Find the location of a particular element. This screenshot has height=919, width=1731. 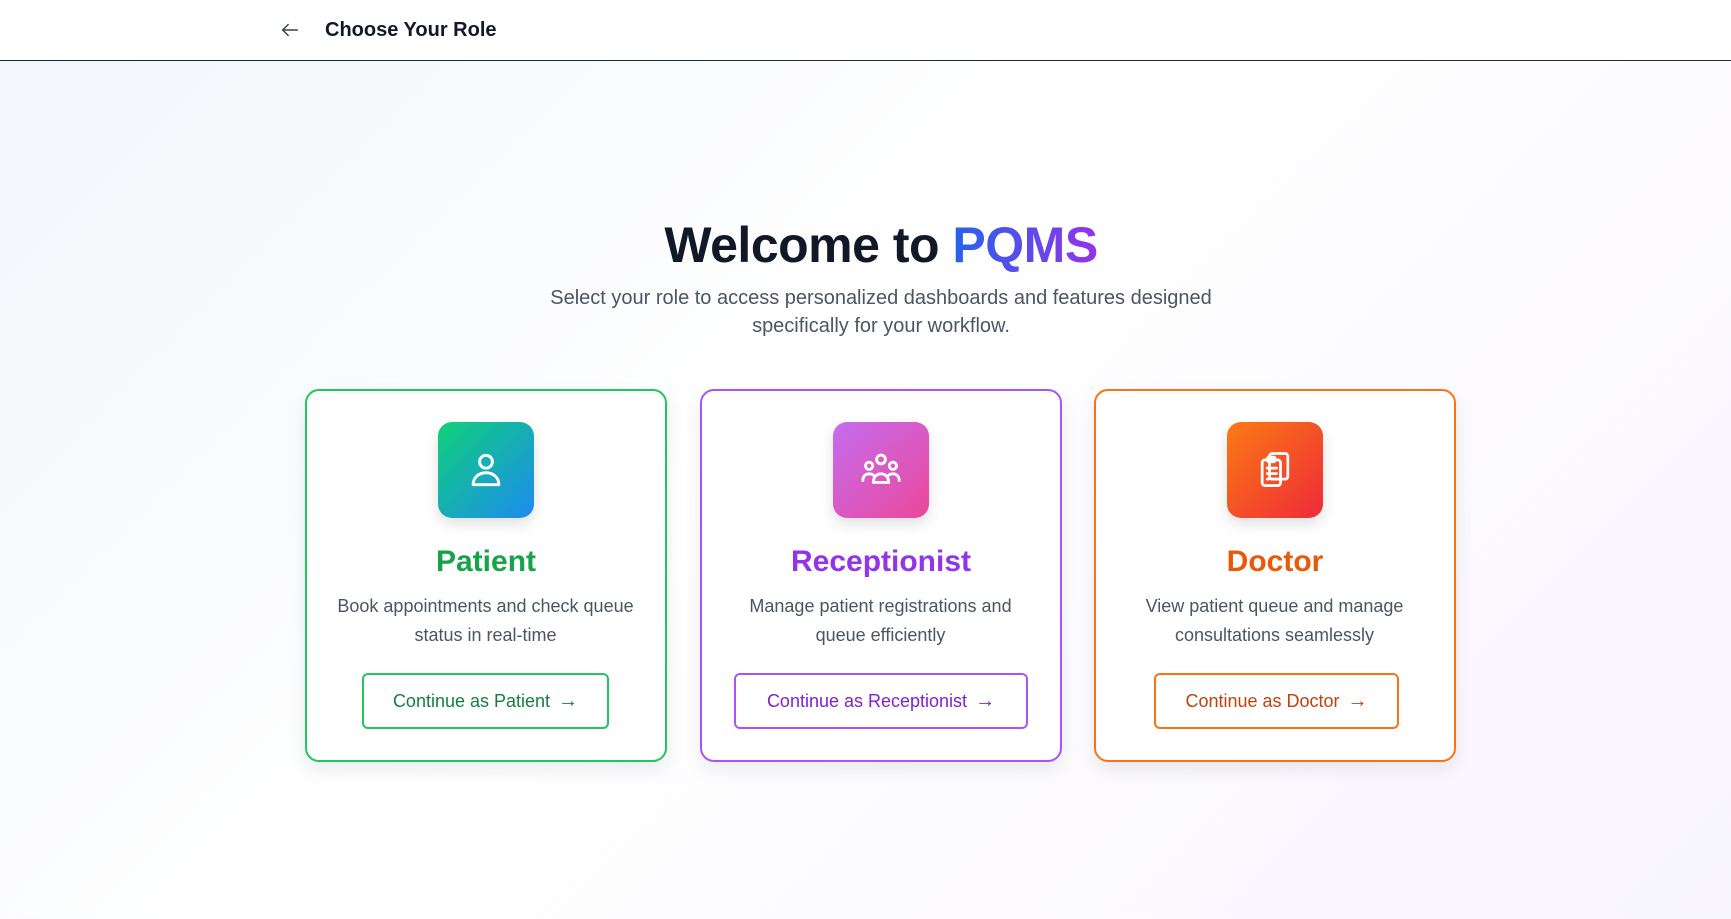

welcome-text: Welcome to is located at coordinates (808, 245).